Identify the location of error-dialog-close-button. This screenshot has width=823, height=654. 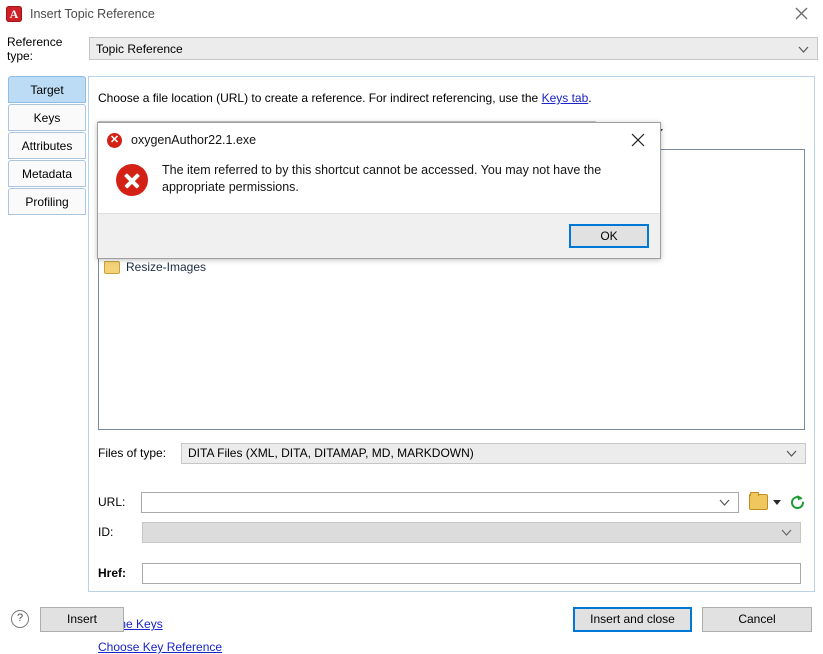
(638, 140).